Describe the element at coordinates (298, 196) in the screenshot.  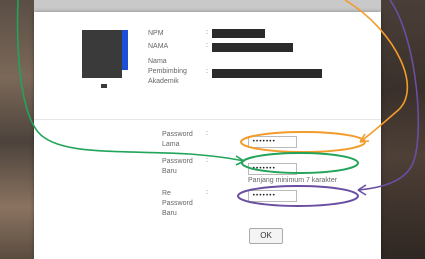
I see `repeat-password-highlight-ellipse` at that location.